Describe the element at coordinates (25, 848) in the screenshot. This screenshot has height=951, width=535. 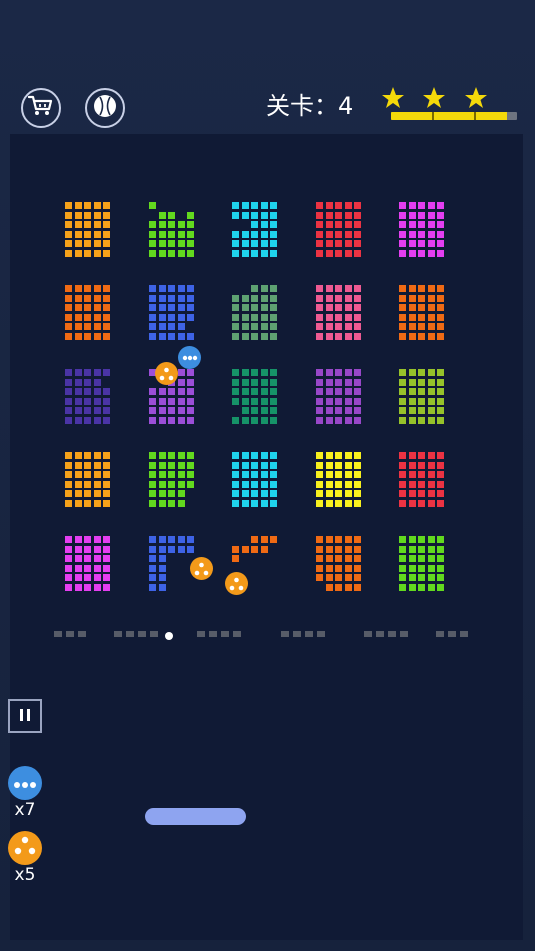
I see `split-ball-item` at that location.